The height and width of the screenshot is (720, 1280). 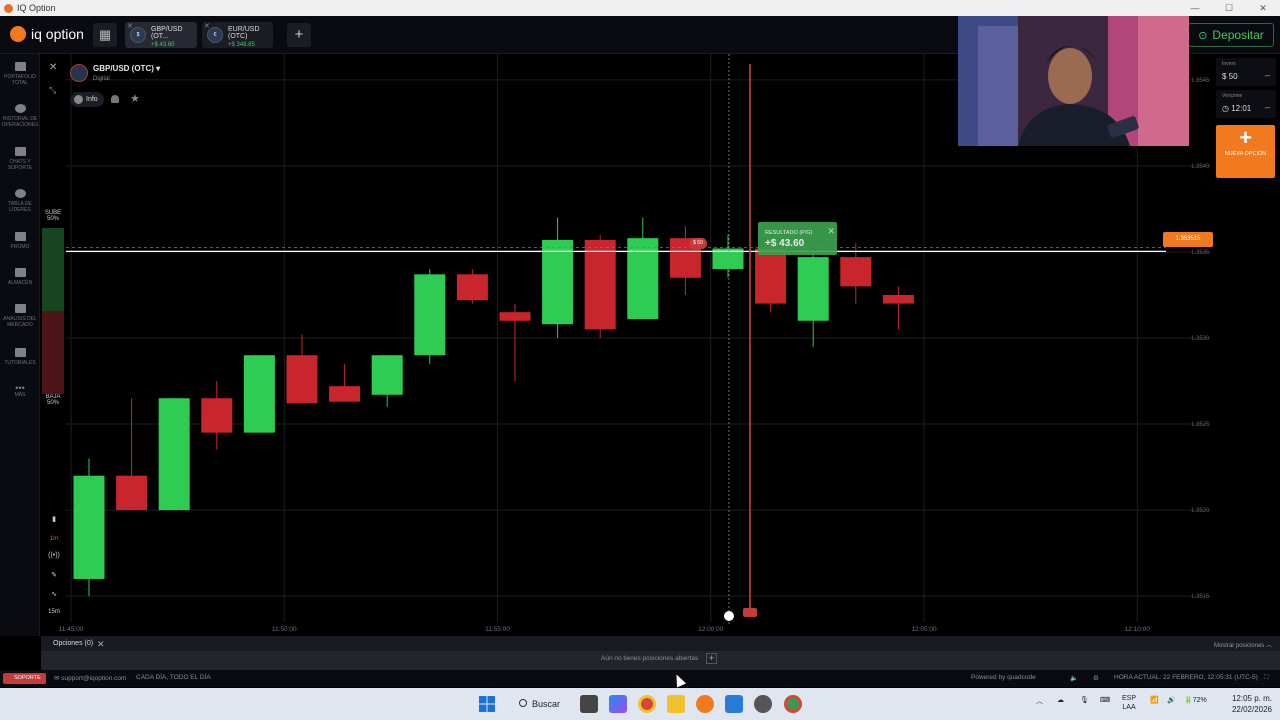 What do you see at coordinates (1060, 700) in the screenshot?
I see `network-tray-icon: ☁` at bounding box center [1060, 700].